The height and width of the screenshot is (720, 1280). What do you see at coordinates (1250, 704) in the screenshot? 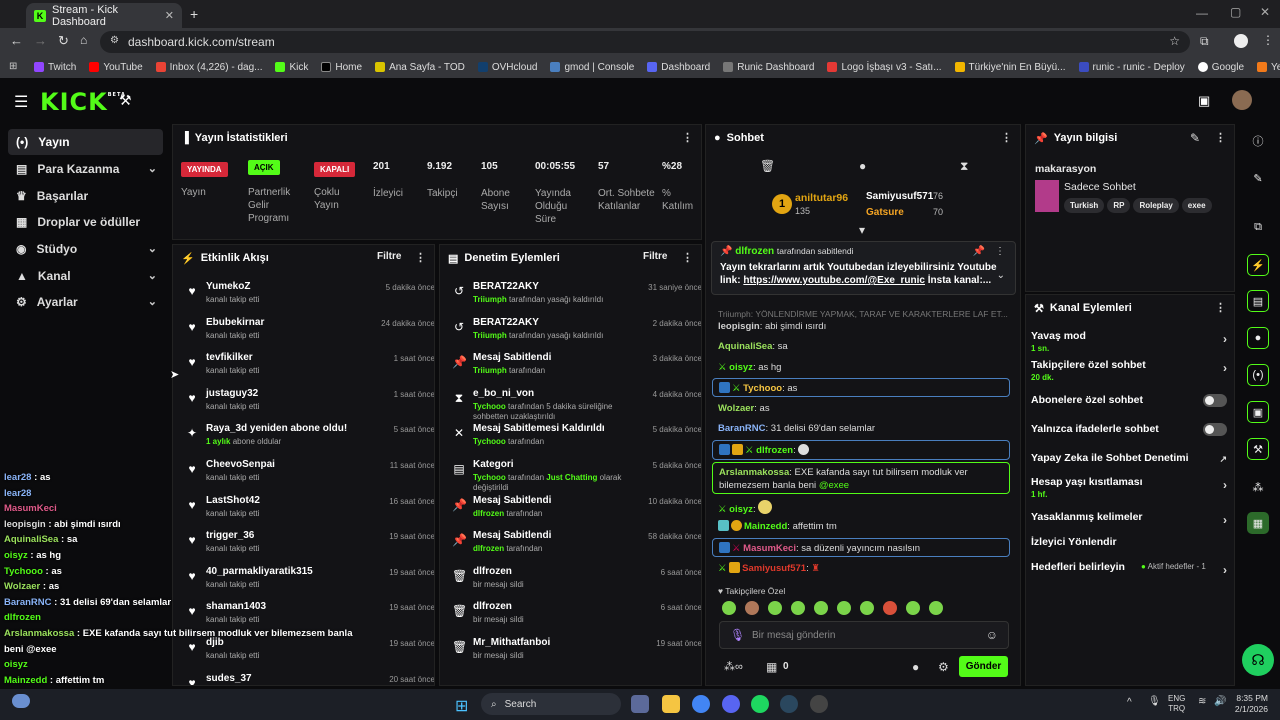
I see `clock: 8:35 PM 2/1/2026` at bounding box center [1250, 704].